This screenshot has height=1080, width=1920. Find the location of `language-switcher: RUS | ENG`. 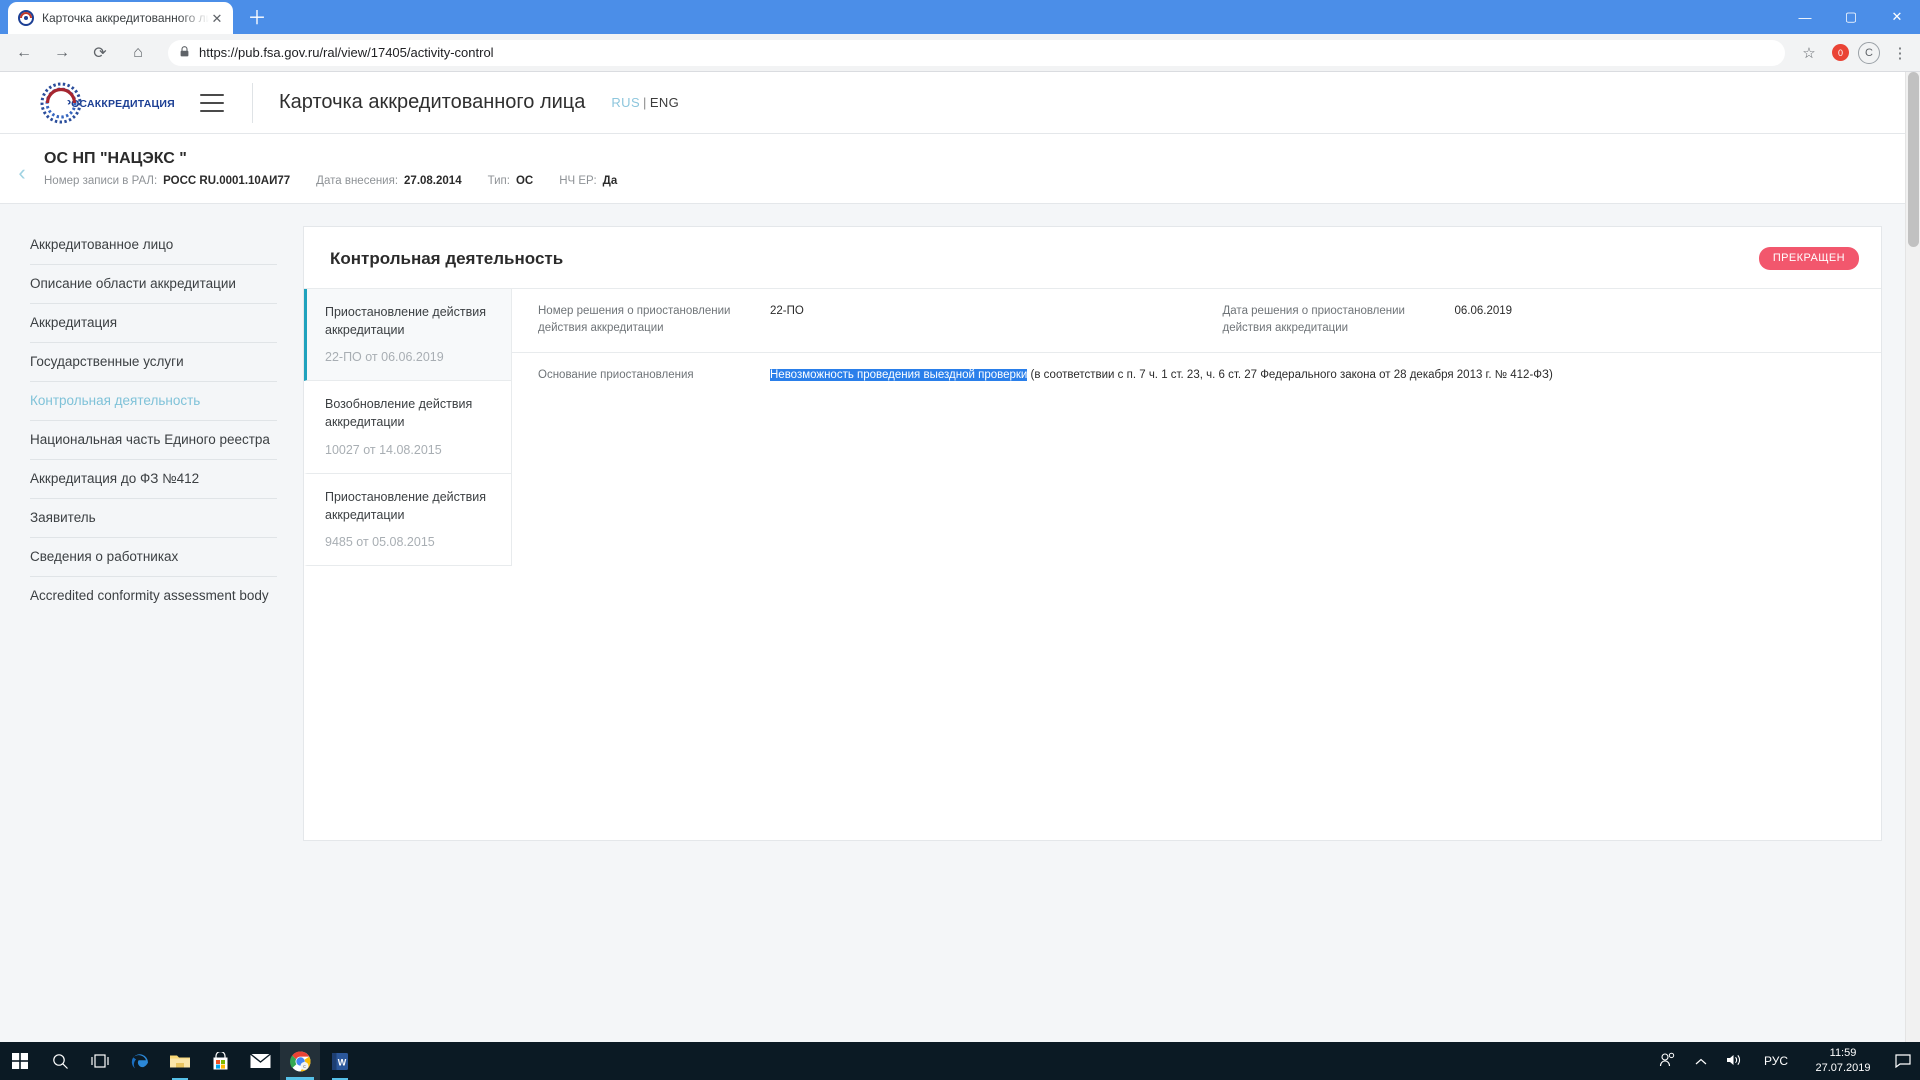

language-switcher: RUS | ENG is located at coordinates (645, 102).